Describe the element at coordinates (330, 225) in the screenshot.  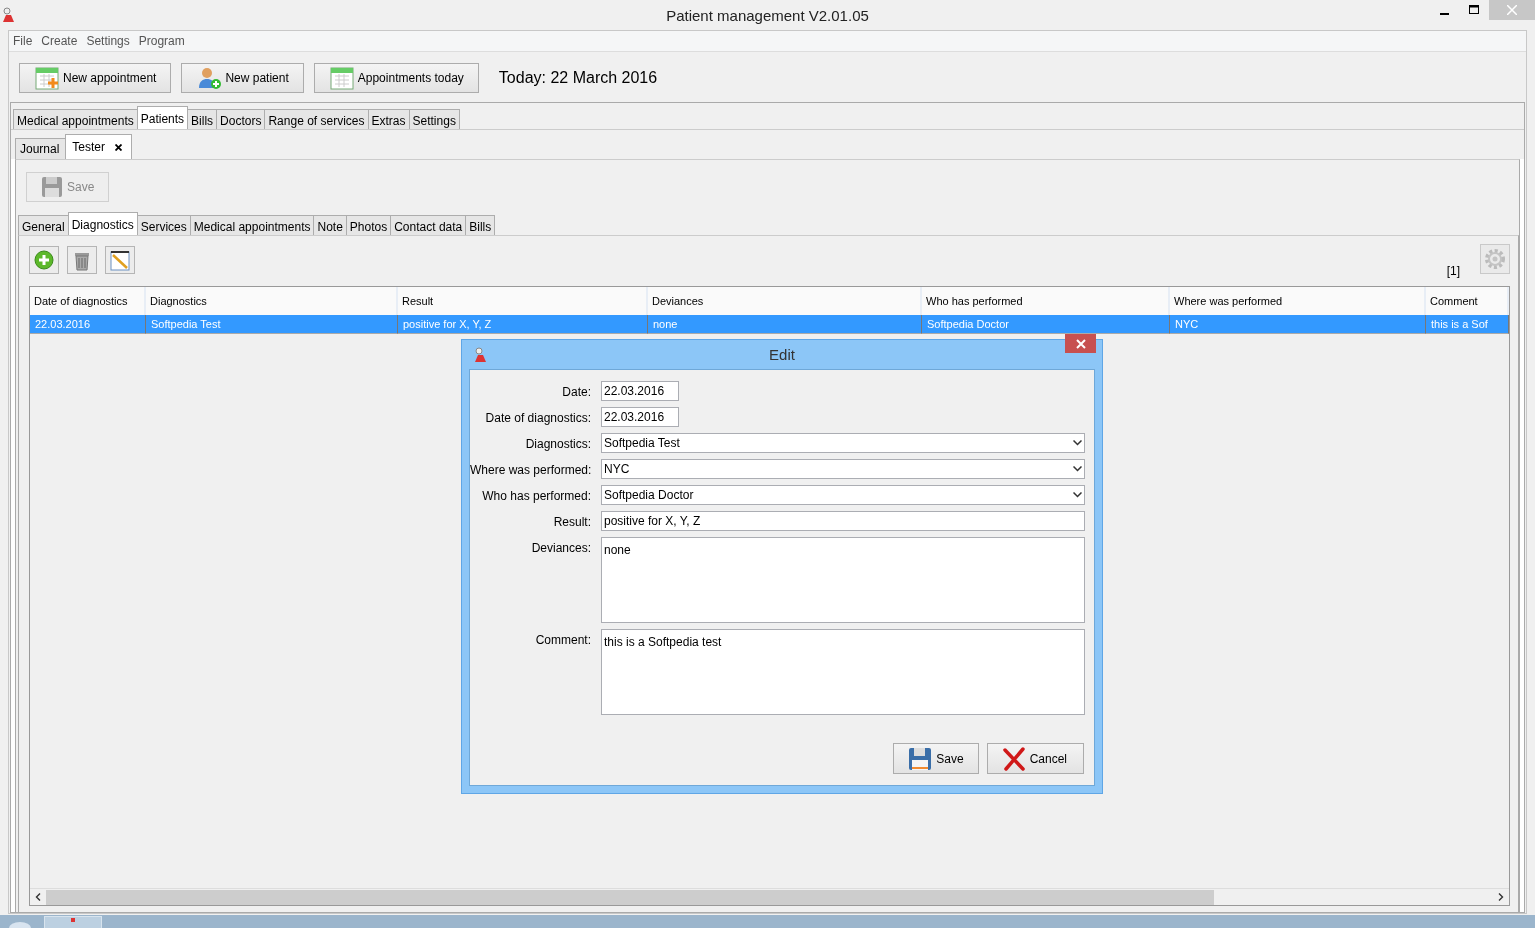
I see `tab: Note` at that location.